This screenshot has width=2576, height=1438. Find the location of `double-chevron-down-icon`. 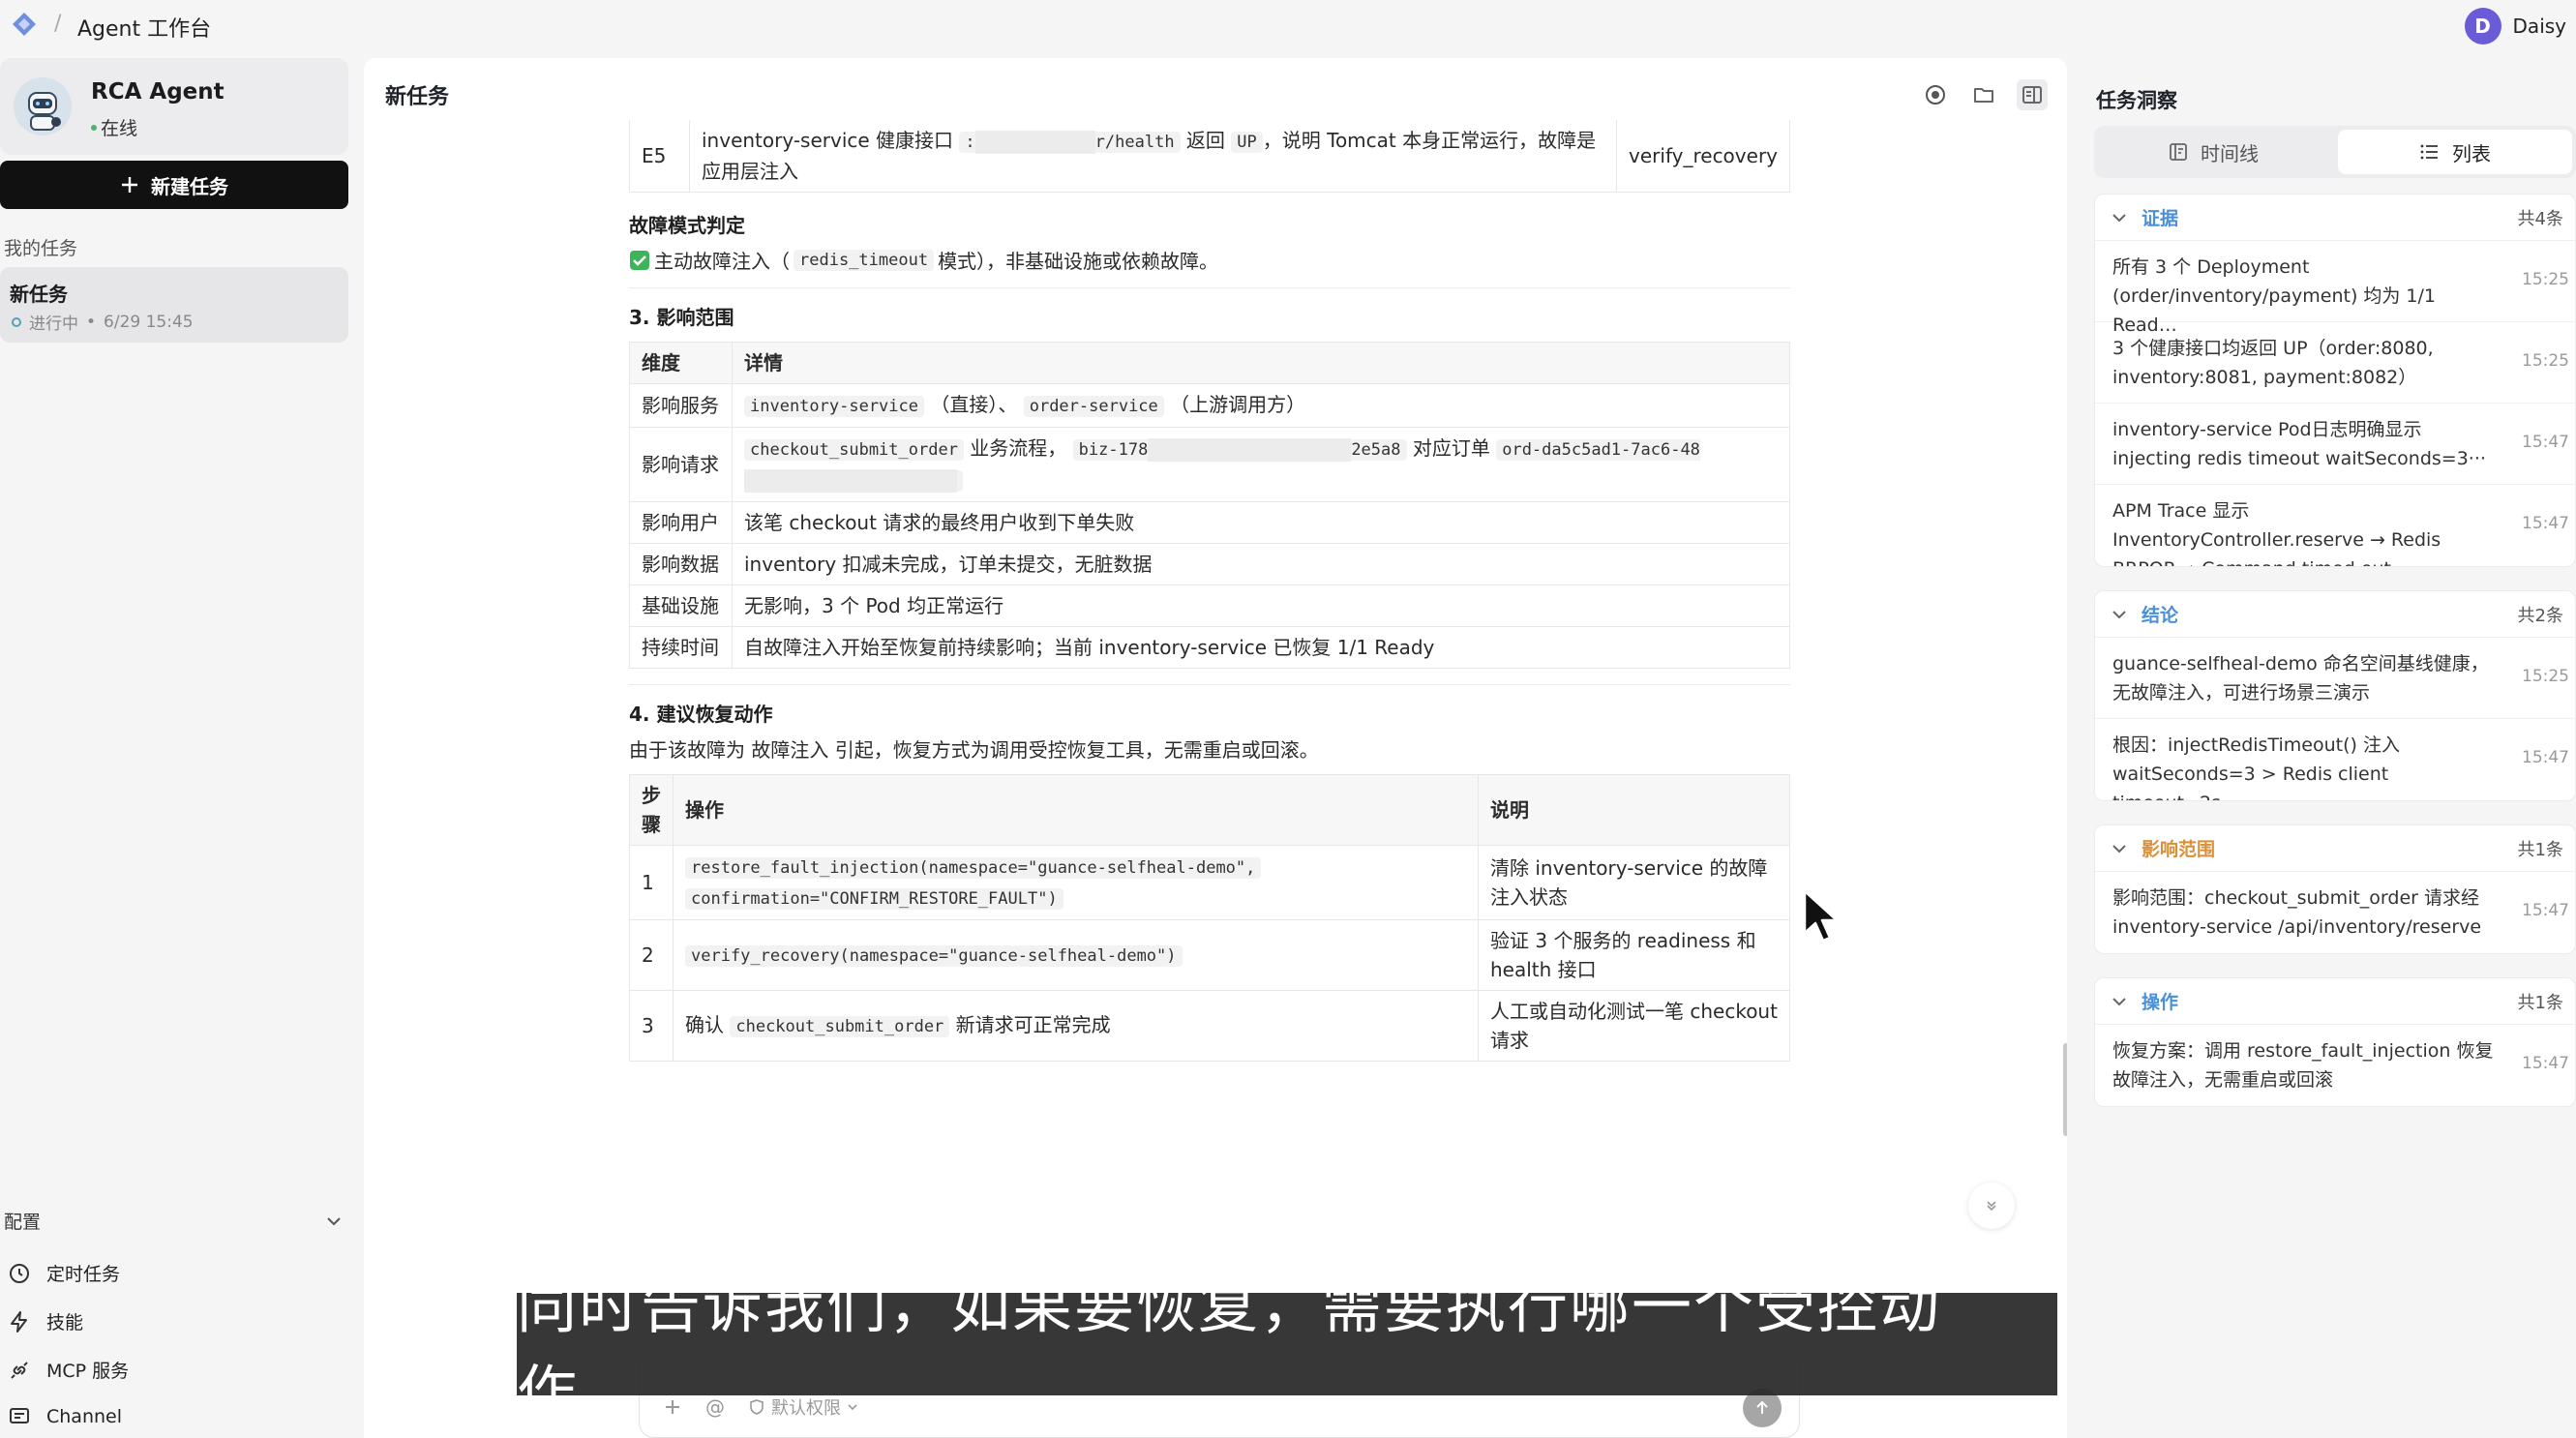

double-chevron-down-icon is located at coordinates (1991, 1206).